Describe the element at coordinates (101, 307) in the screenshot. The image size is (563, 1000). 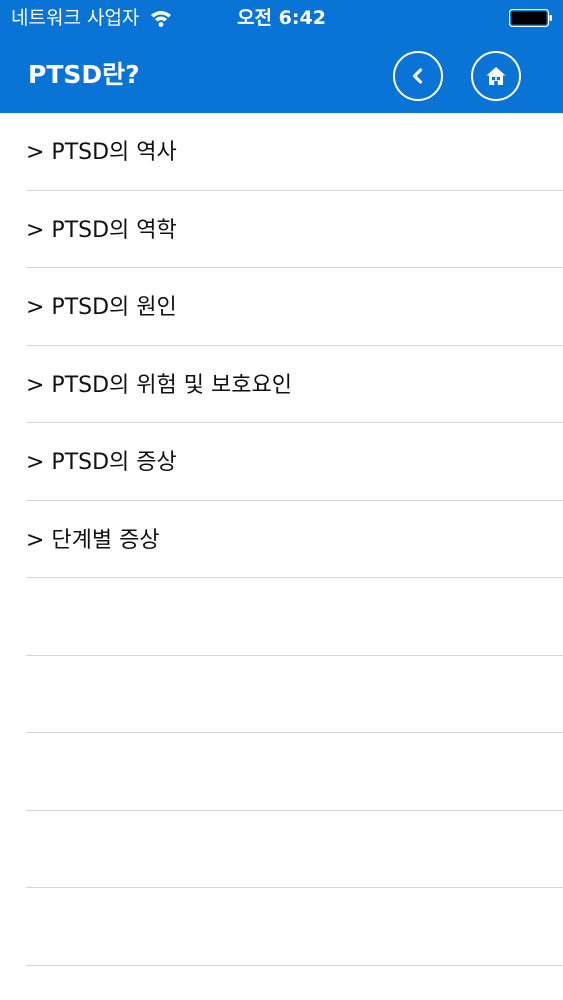
I see `list-item-label: > PTSD의 원인` at that location.